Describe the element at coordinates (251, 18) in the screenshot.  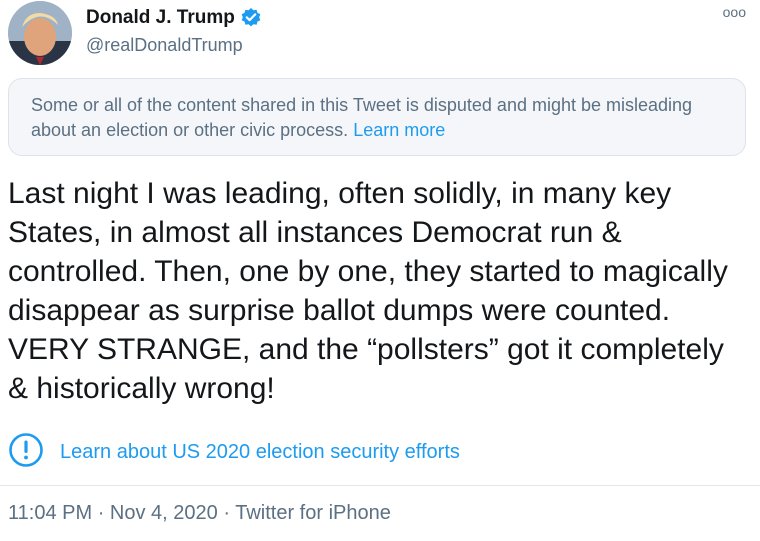
I see `verified-badge-icon` at that location.